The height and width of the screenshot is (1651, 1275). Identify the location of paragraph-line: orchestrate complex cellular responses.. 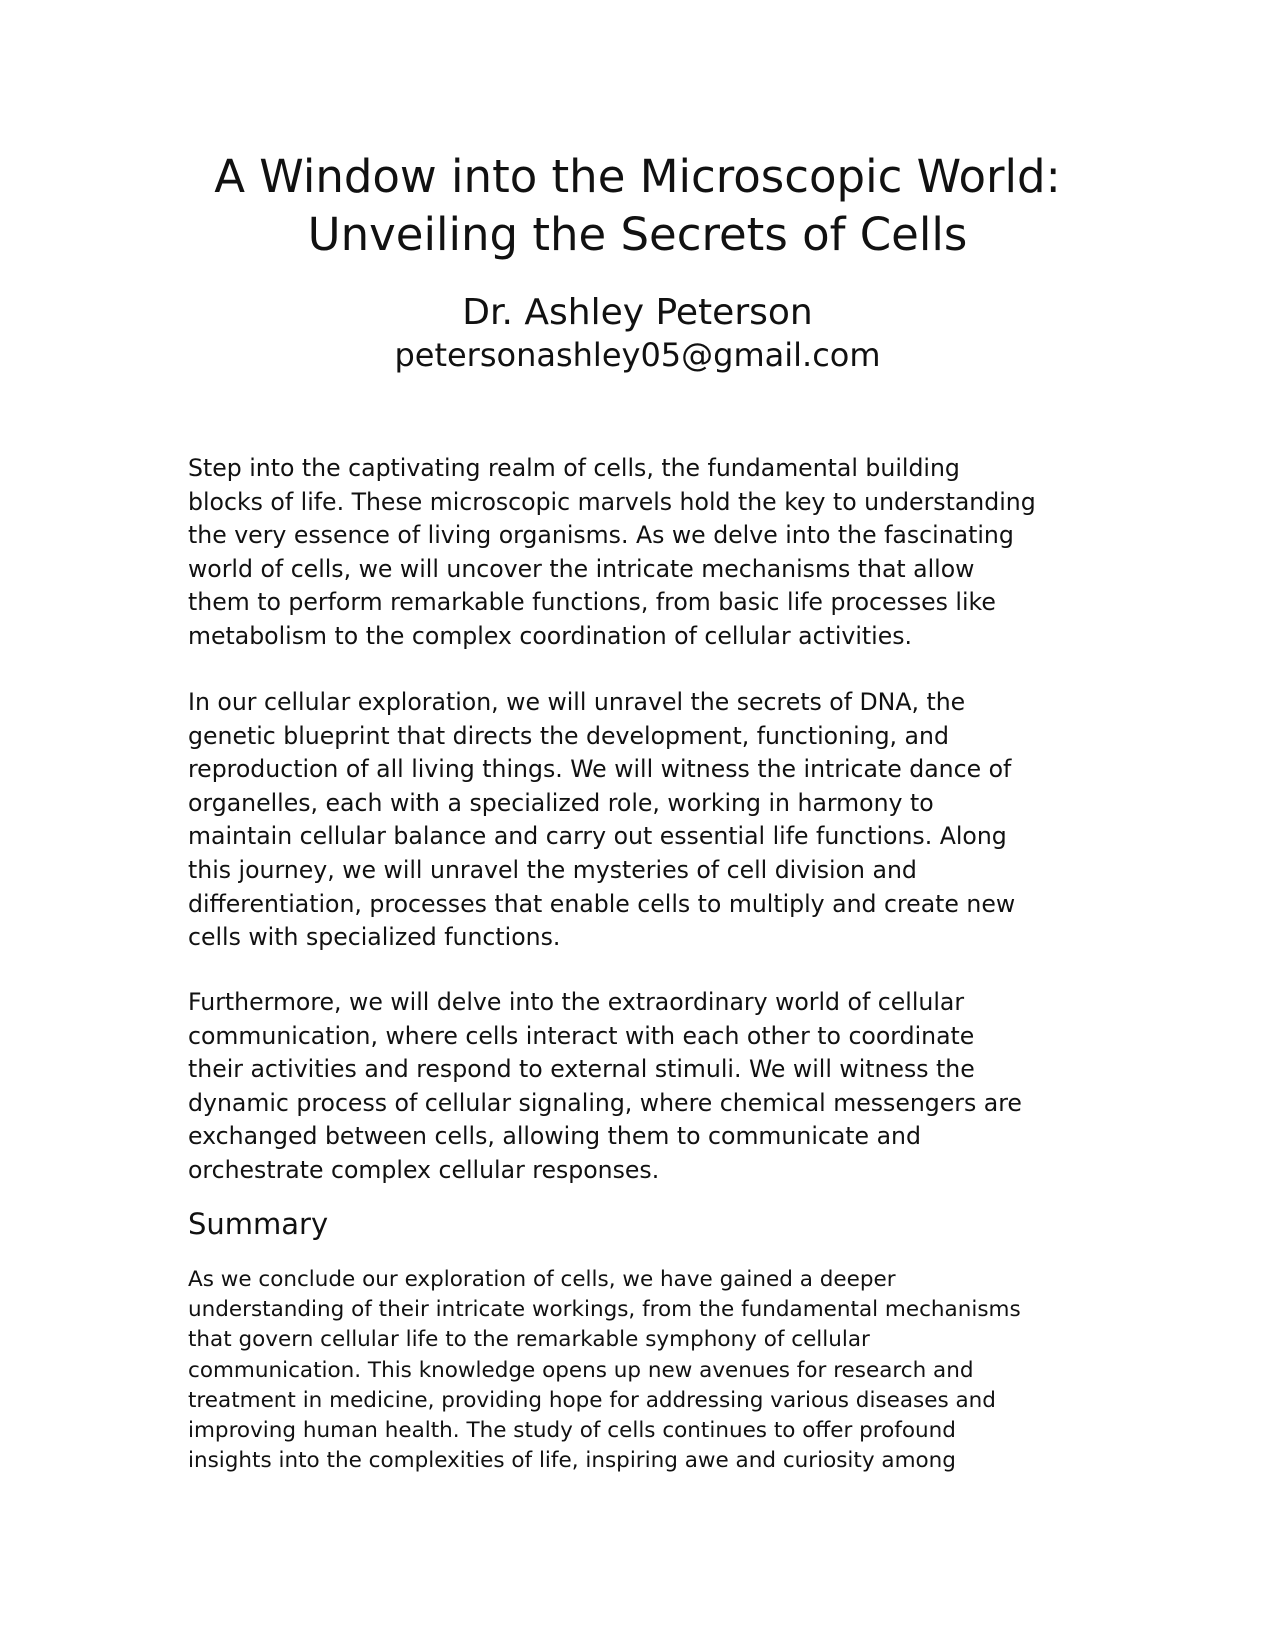
(424, 1169).